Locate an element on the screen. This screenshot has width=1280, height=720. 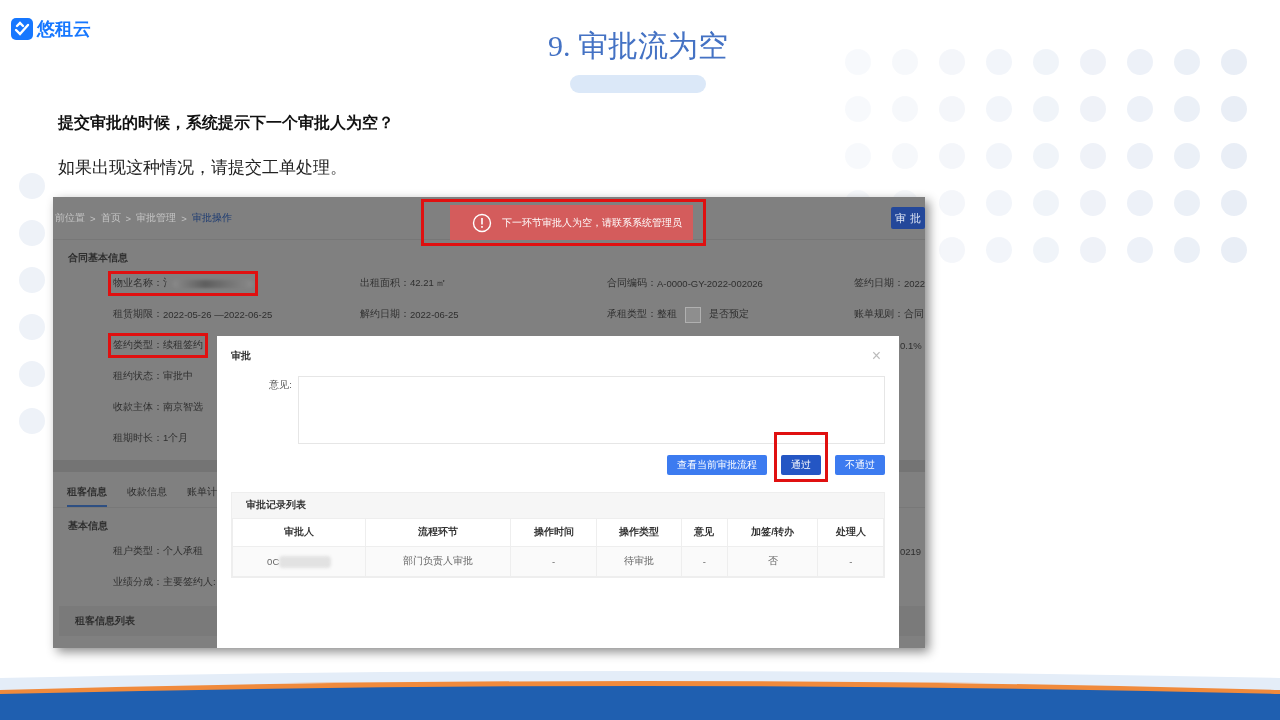
dialog-button: 不通过 is located at coordinates (860, 465).